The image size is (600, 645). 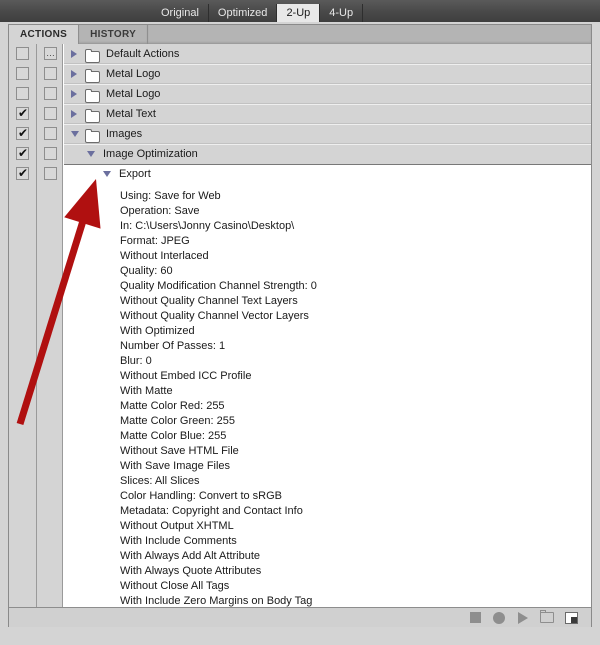 What do you see at coordinates (160, 481) in the screenshot?
I see `detail-line: Slices: All Slices` at bounding box center [160, 481].